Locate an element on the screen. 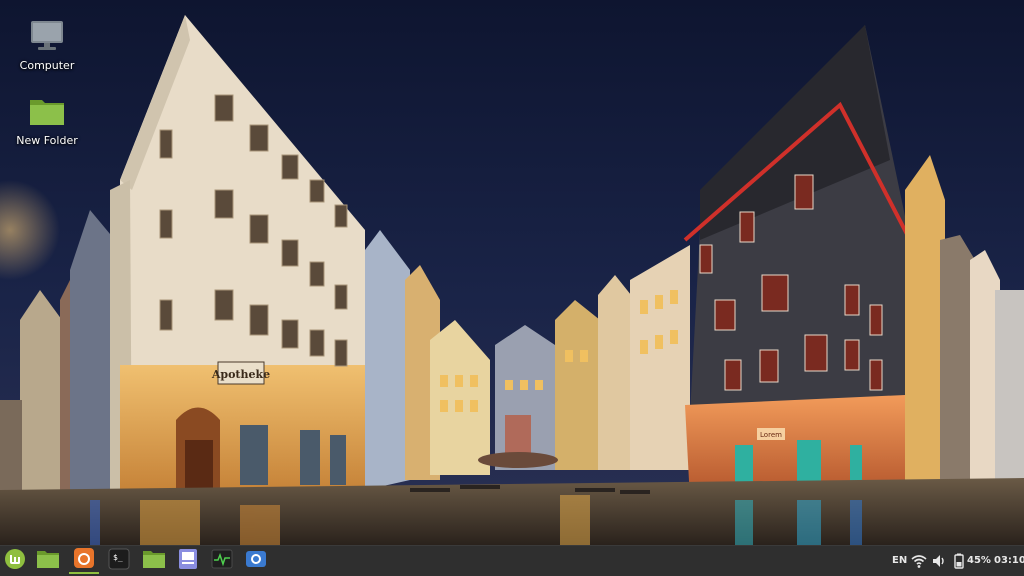 The height and width of the screenshot is (576, 1024). firefox-icon is located at coordinates (84, 560).